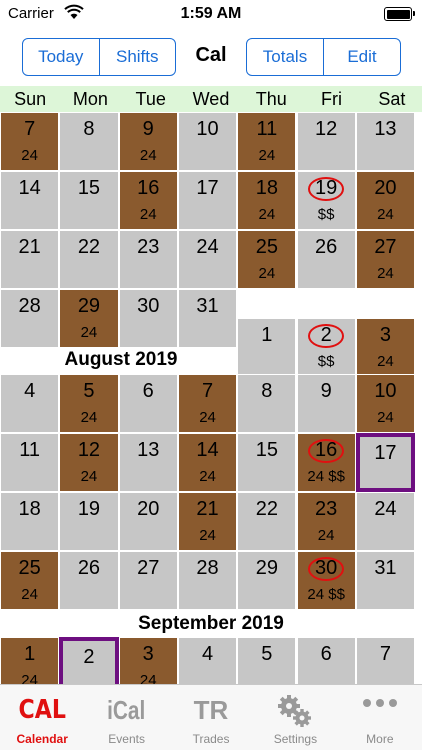  Describe the element at coordinates (61, 57) in the screenshot. I see `today-button: Today` at that location.